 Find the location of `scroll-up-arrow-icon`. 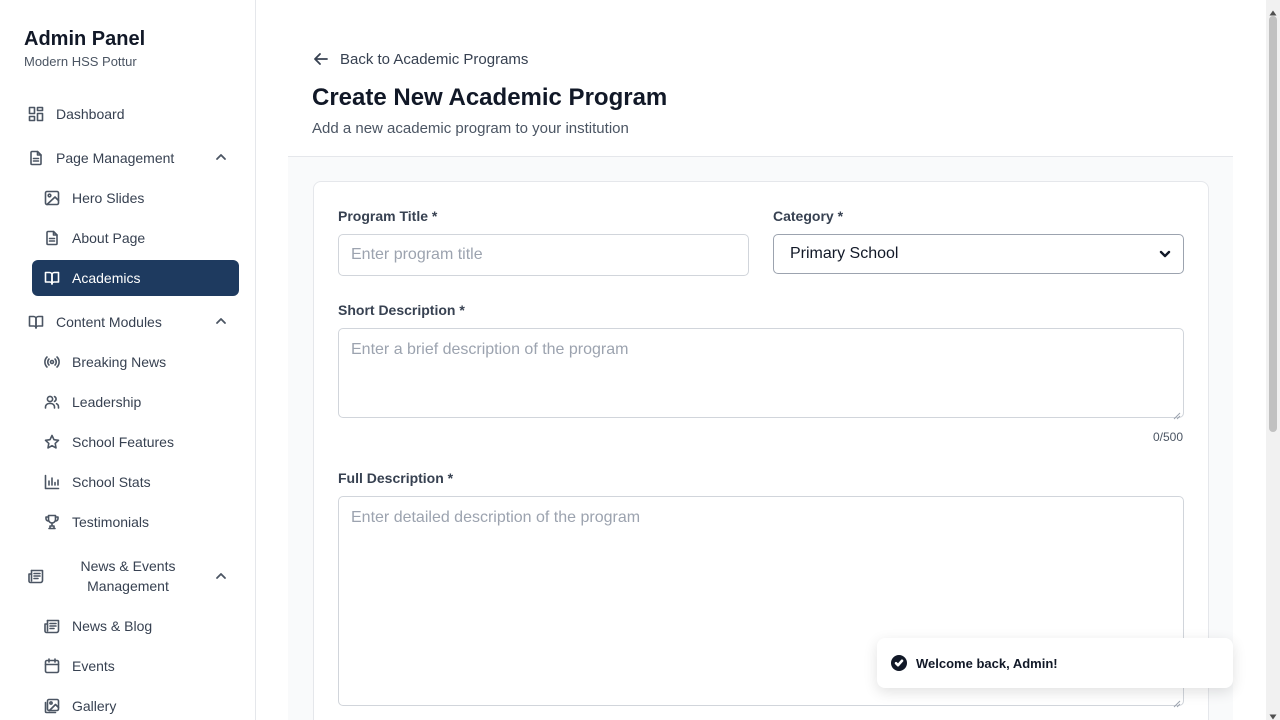

scroll-up-arrow-icon is located at coordinates (1273, 10).